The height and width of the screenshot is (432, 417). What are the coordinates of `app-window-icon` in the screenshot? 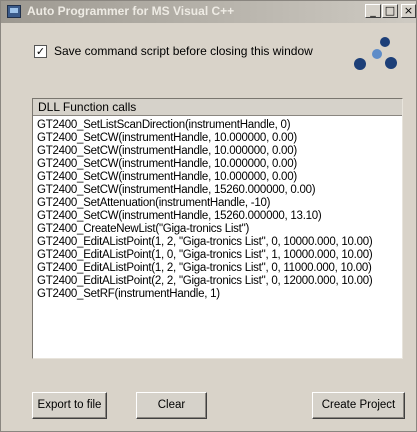 It's located at (14, 11).